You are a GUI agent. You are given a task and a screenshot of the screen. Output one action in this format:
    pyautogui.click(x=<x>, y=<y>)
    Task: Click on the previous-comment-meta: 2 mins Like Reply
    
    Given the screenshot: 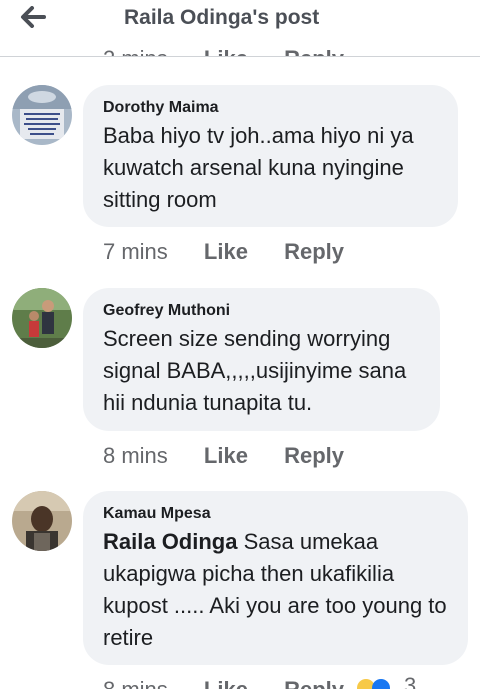 What is the action you would take?
    pyautogui.click(x=238, y=48)
    